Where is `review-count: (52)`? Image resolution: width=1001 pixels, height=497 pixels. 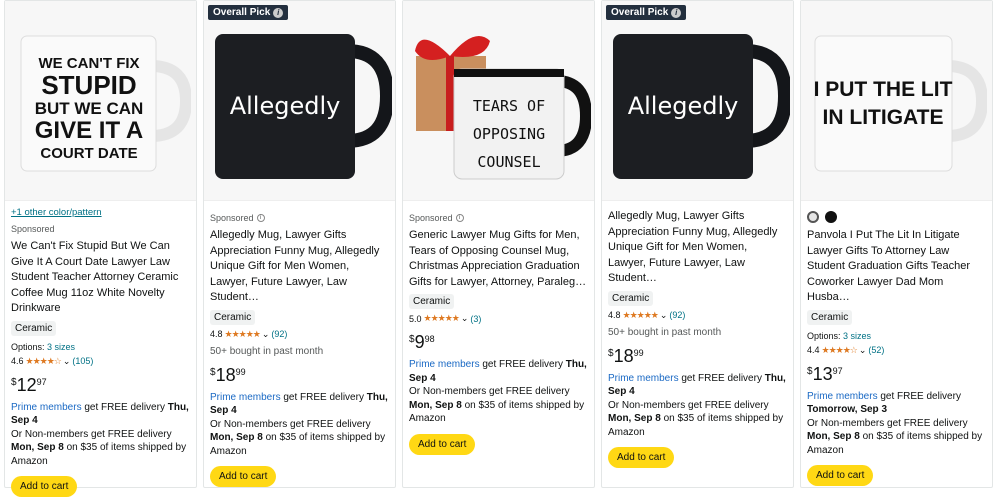 review-count: (52) is located at coordinates (876, 350).